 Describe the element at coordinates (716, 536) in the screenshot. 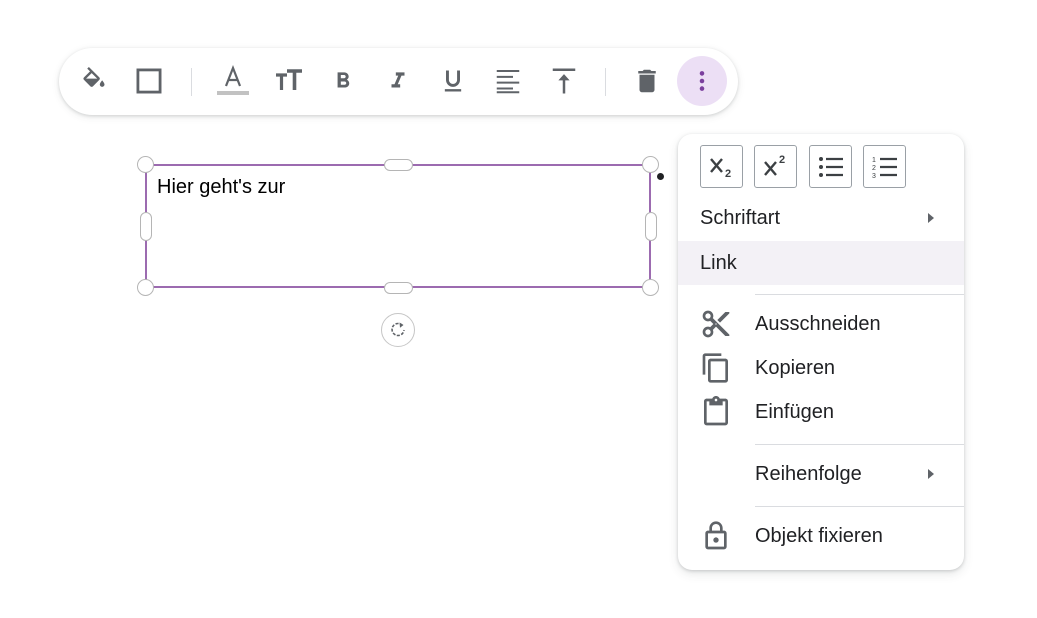

I see `lock-icon` at that location.